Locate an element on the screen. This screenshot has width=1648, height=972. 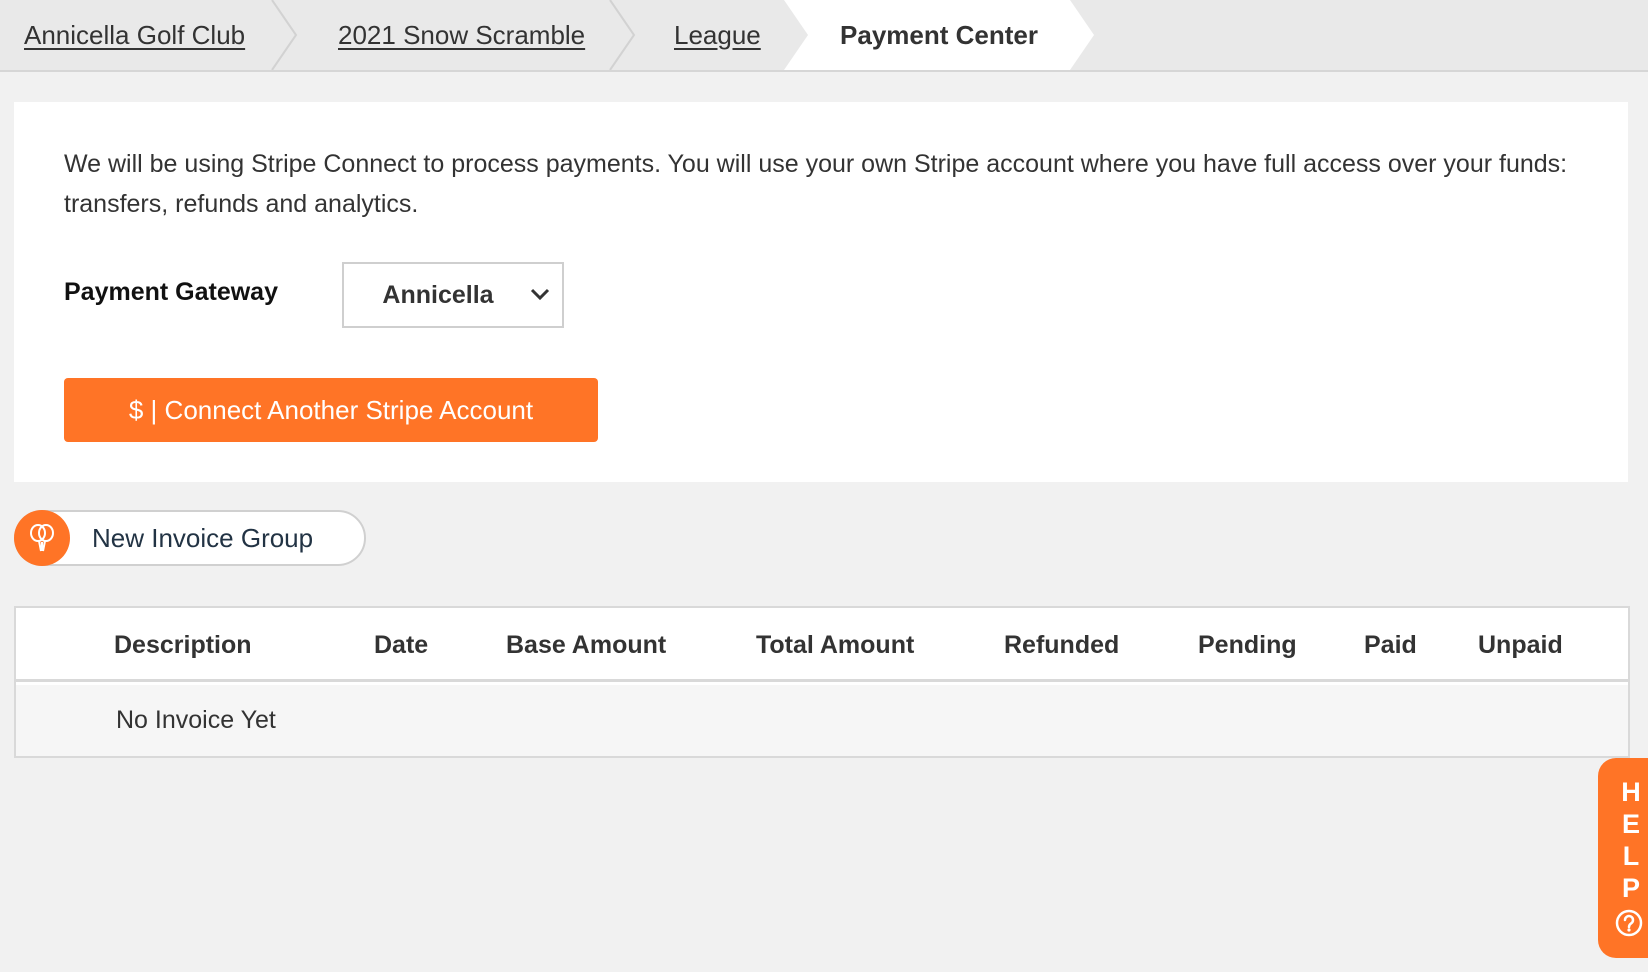
breadcrumb-link-event: 2021 Snow Scramble is located at coordinates (461, 35).